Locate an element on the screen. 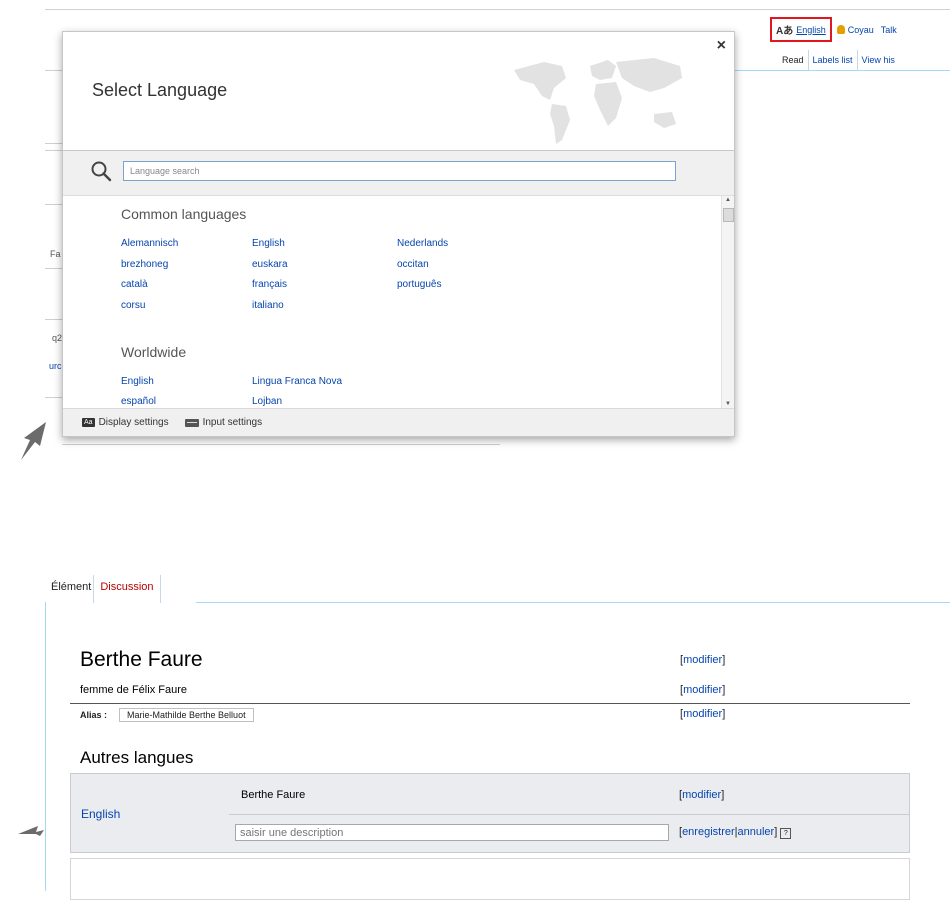 The image size is (950, 900). language-item: español is located at coordinates (138, 401).